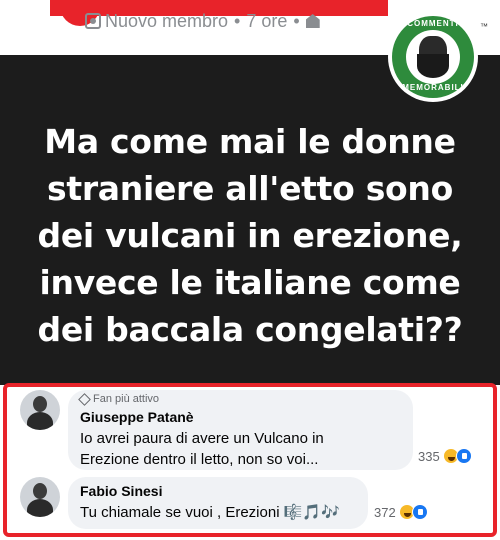 This screenshot has height=540, width=500. I want to click on role-label: Nuovo membro, so click(167, 20).